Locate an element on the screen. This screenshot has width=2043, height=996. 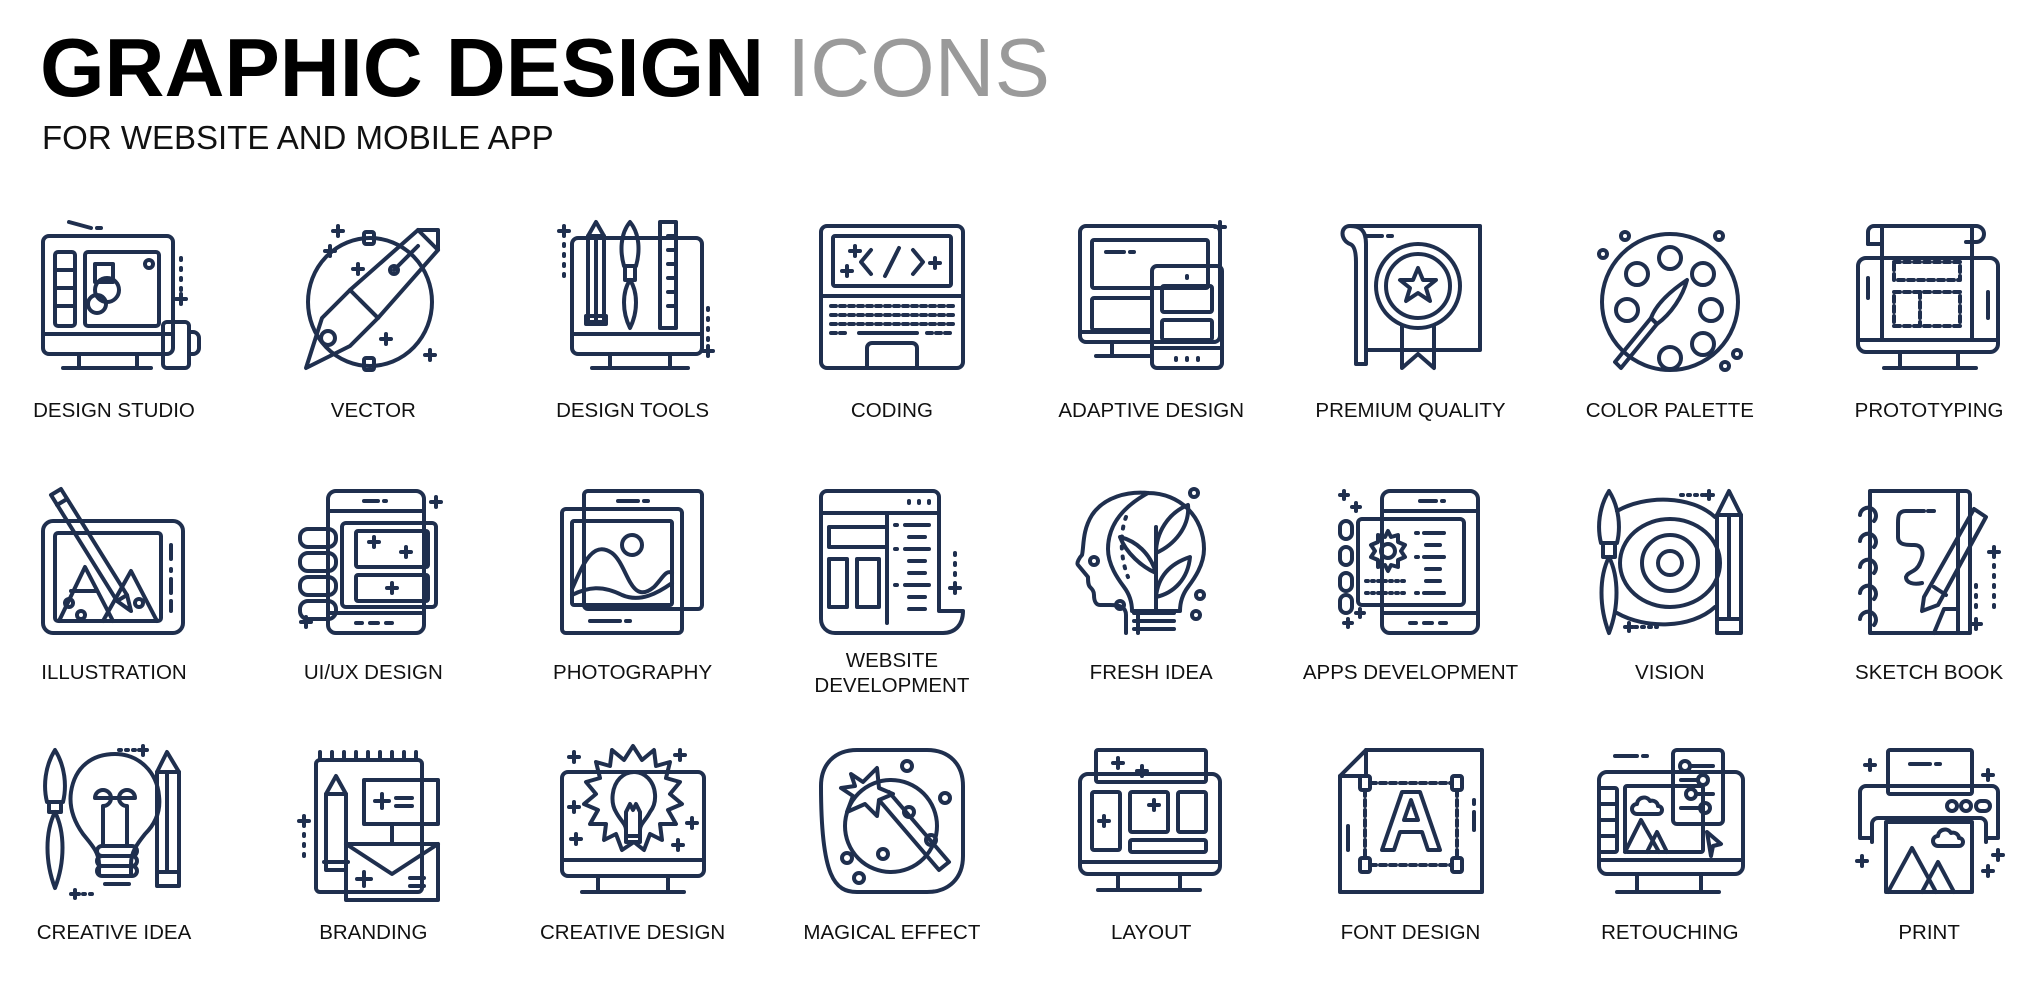
icon-label: CREATIVE IDEA is located at coordinates (114, 932).